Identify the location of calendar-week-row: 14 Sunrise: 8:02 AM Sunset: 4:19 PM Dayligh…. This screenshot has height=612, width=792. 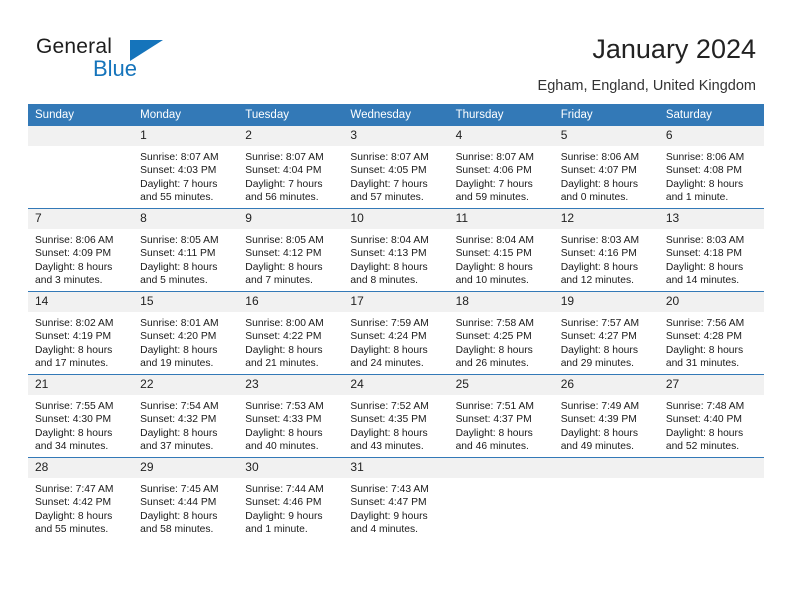
(396, 333).